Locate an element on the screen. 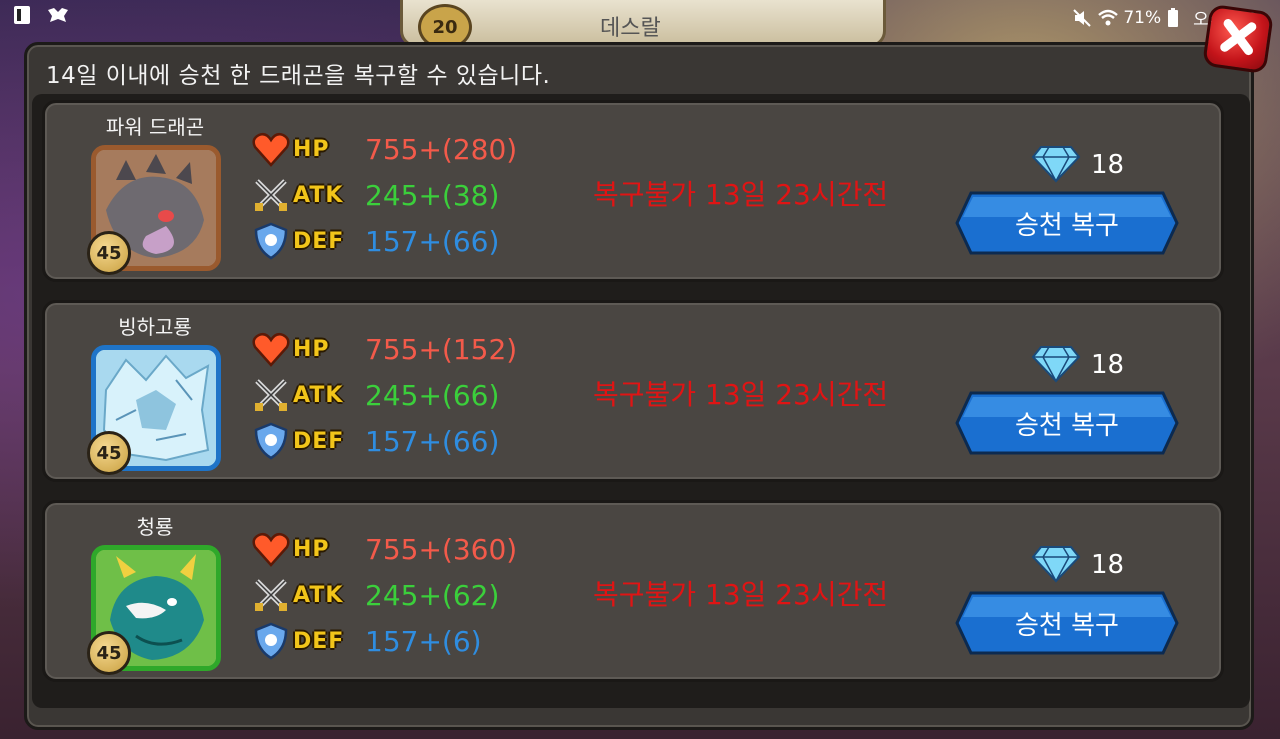 Image resolution: width=1280 pixels, height=739 pixels. atk-stat: ATK 245+(38) is located at coordinates (375, 195).